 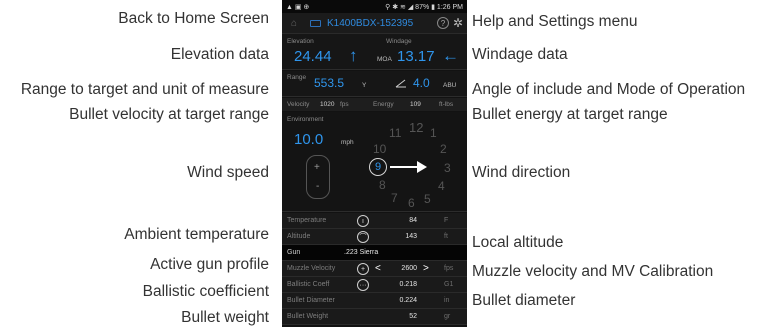 What do you see at coordinates (378, 167) in the screenshot?
I see `dial-selected-9: 9` at bounding box center [378, 167].